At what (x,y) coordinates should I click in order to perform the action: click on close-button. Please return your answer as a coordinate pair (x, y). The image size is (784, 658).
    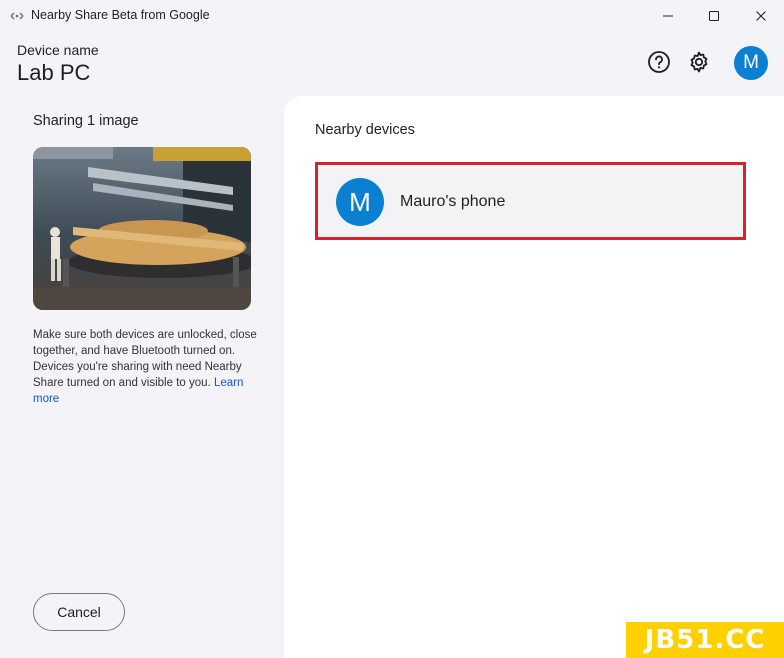
    Looking at the image, I should click on (761, 16).